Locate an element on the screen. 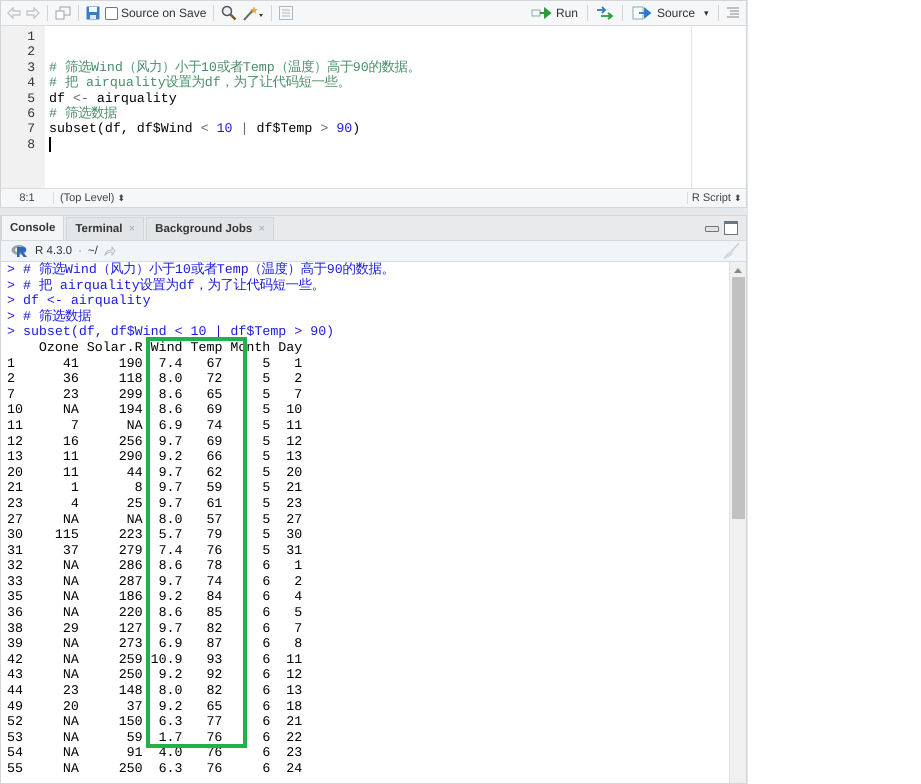 This screenshot has width=921, height=784. table-cell-text: 78 is located at coordinates (213, 566).